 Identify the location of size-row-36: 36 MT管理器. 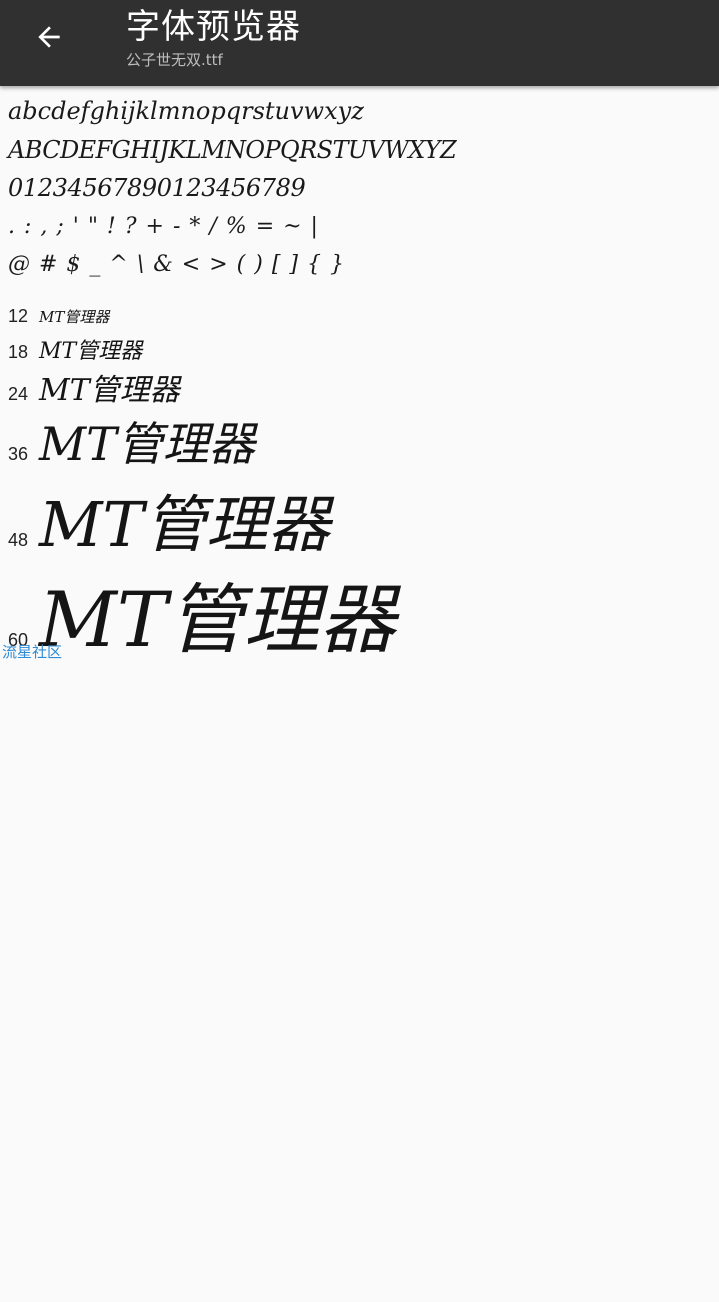
(131, 441).